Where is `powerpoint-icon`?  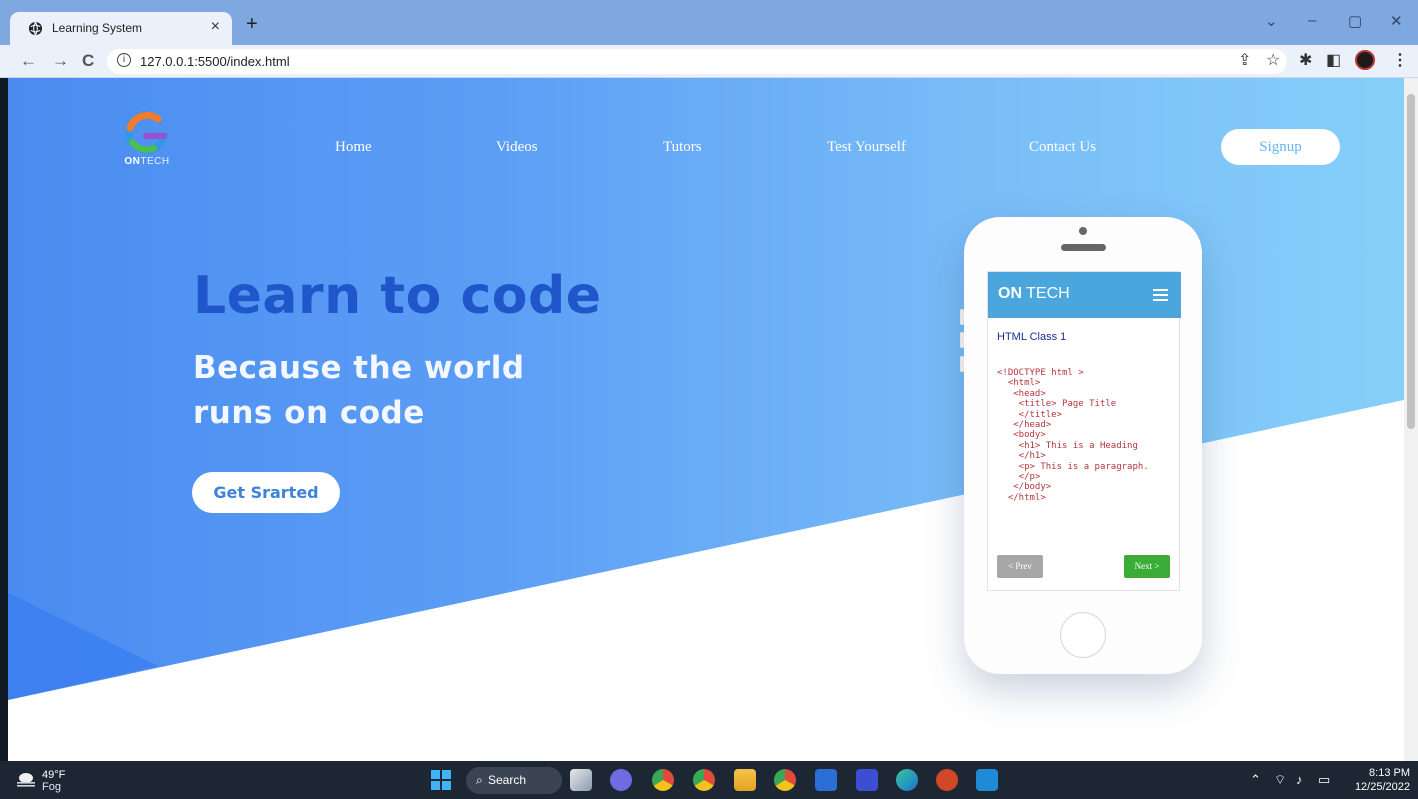 powerpoint-icon is located at coordinates (947, 780).